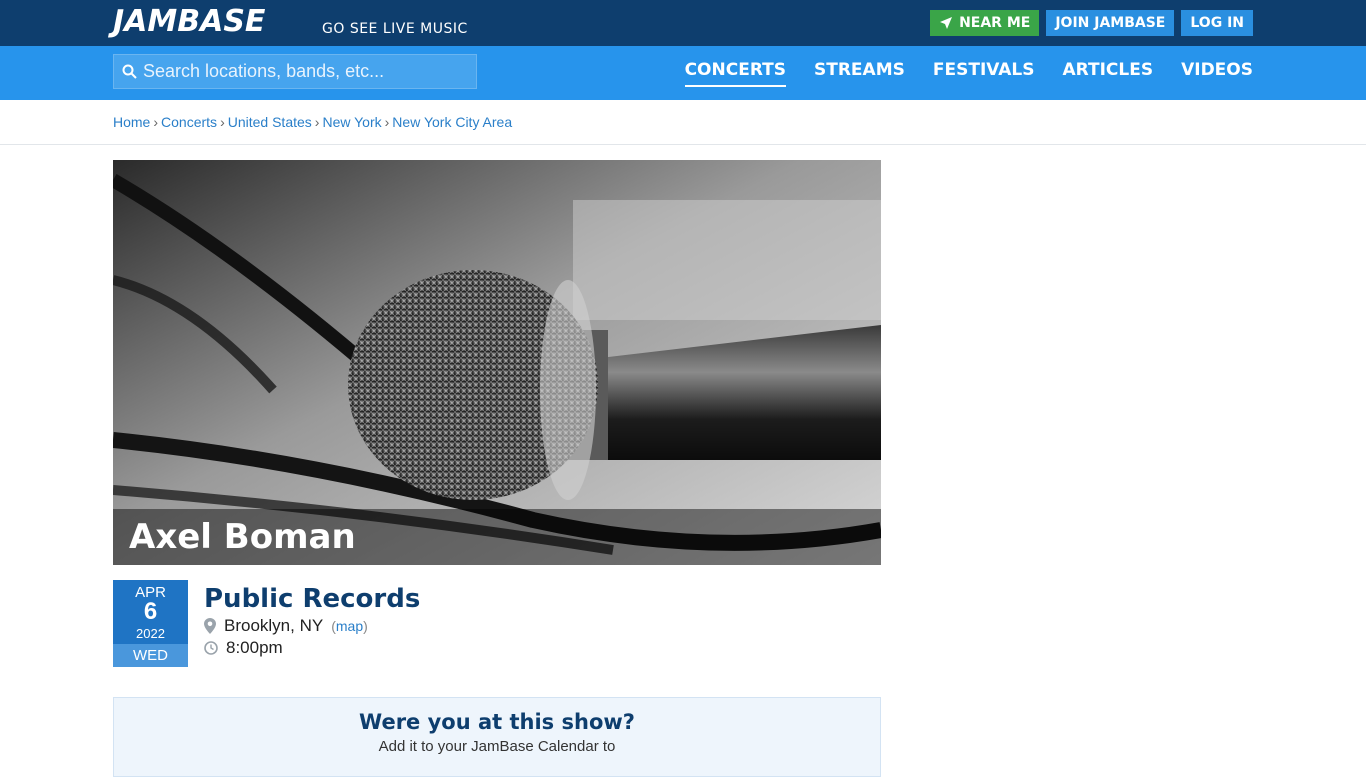 This screenshot has width=1366, height=777. What do you see at coordinates (270, 122) in the screenshot?
I see `breadcrumb-united-states: United States` at bounding box center [270, 122].